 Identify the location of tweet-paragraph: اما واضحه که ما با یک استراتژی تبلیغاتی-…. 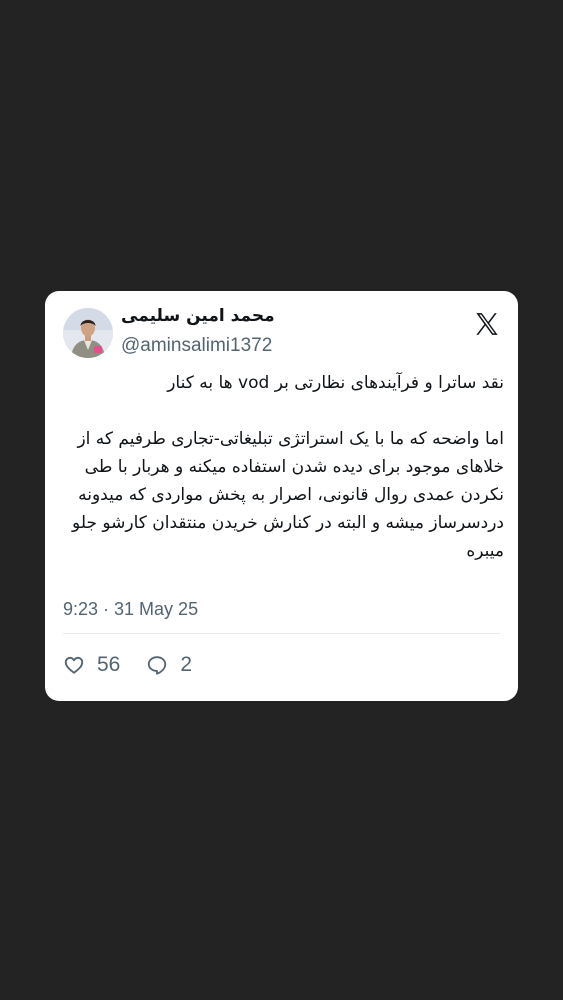
(288, 495).